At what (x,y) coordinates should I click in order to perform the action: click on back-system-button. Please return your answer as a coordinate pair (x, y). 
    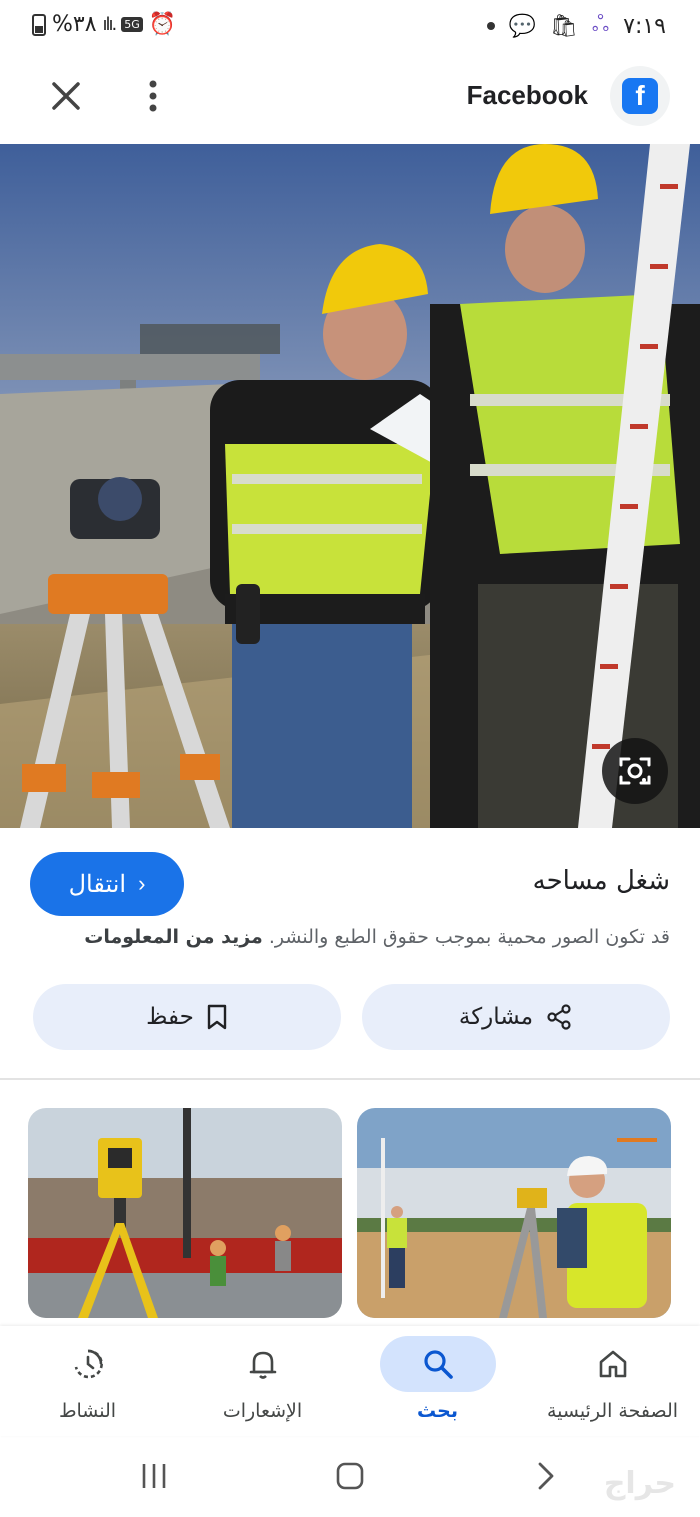
    Looking at the image, I should click on (546, 1476).